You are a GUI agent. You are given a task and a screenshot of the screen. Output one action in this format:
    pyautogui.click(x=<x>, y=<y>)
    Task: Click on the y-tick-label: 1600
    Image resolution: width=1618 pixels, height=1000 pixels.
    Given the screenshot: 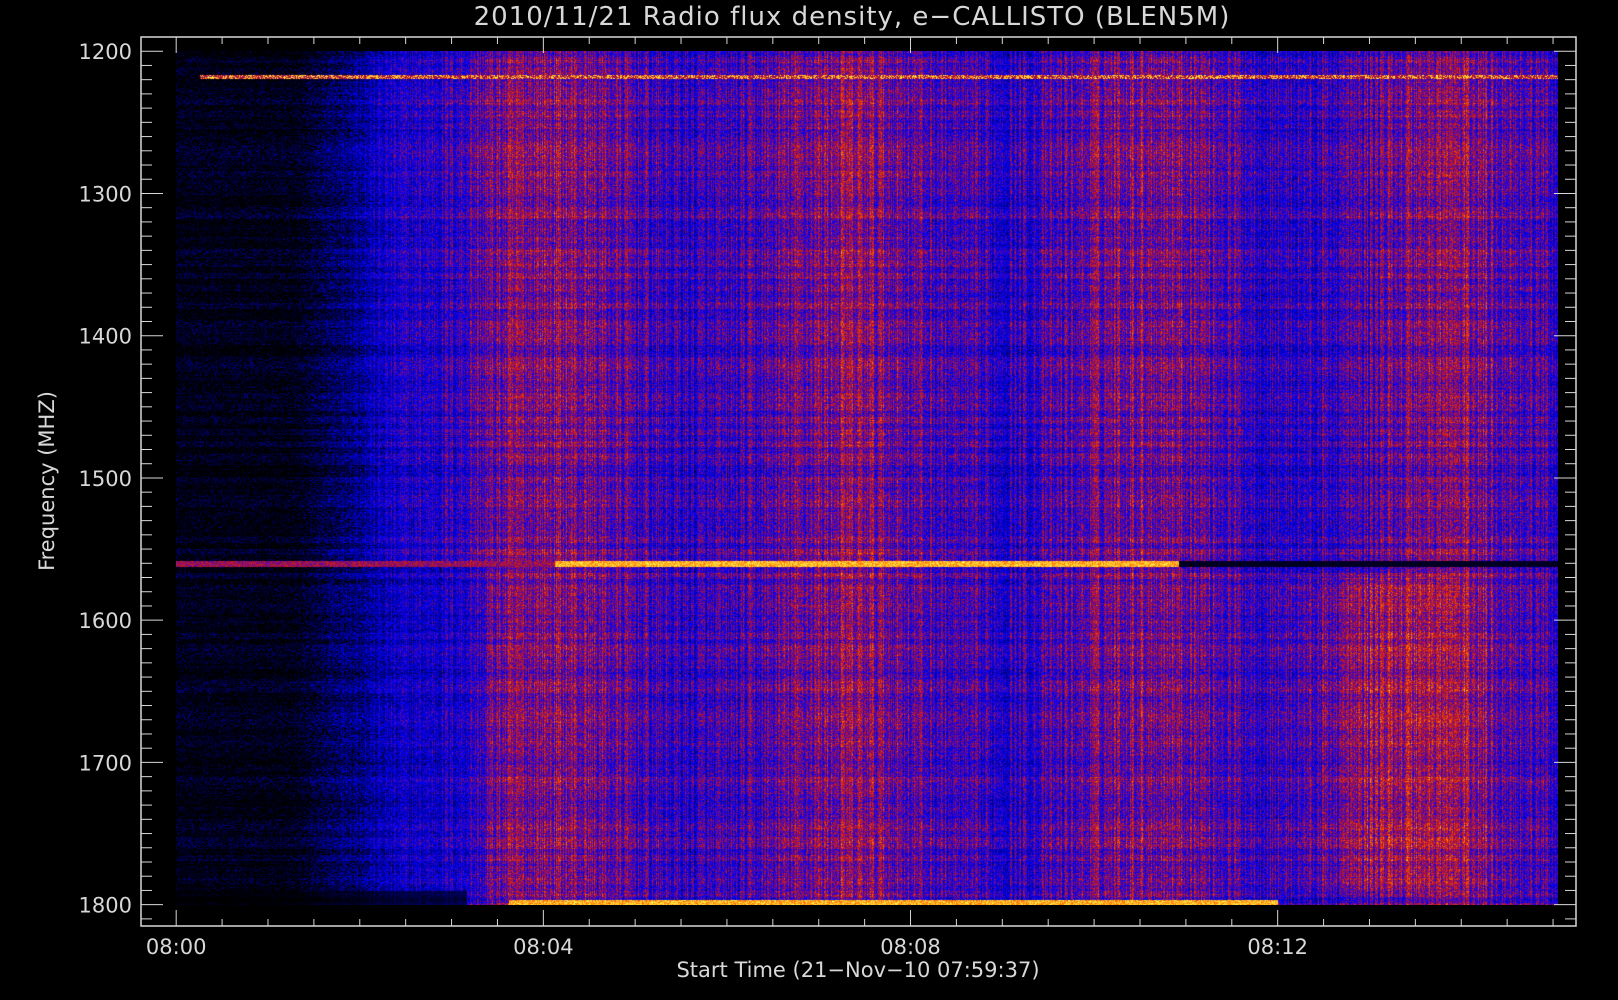 What is the action you would take?
    pyautogui.click(x=105, y=621)
    